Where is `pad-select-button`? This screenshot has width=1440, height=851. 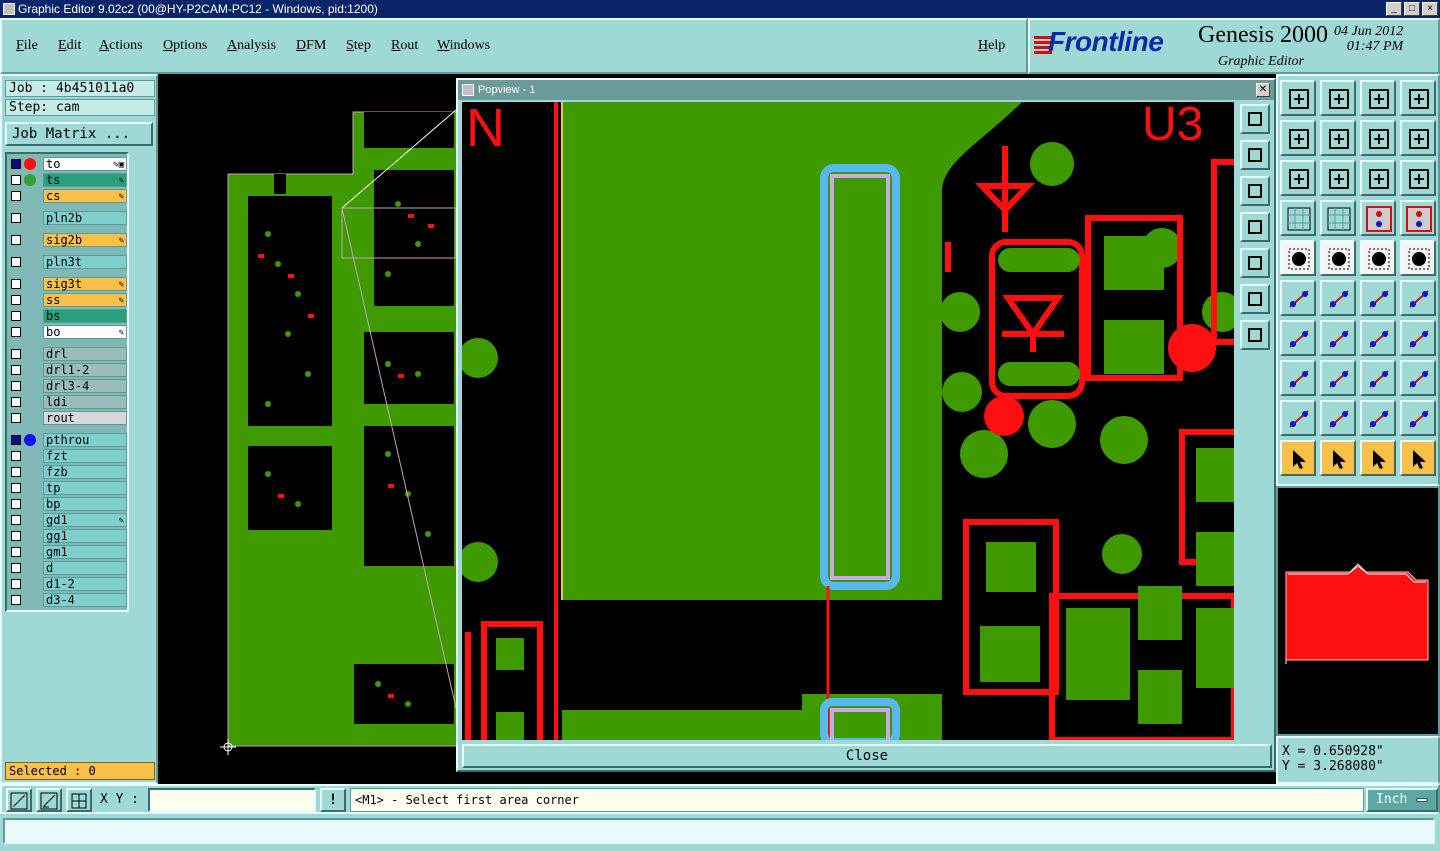
pad-select-button is located at coordinates (1298, 378).